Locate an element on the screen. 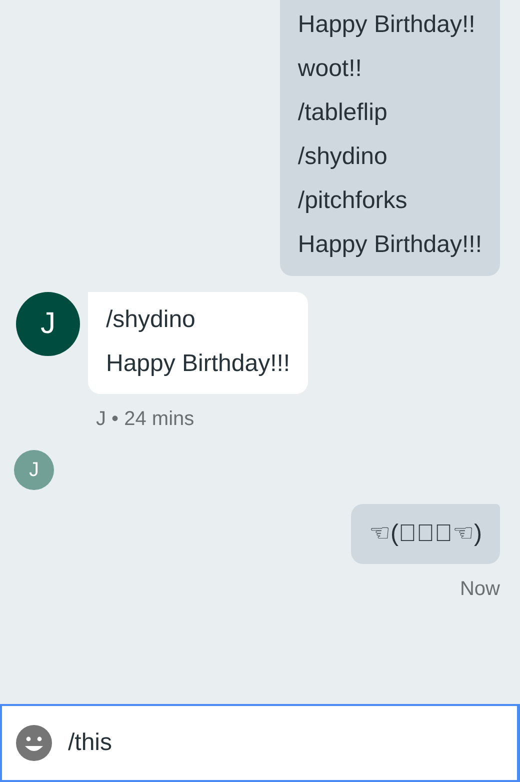  message-field: /this is located at coordinates (260, 743).